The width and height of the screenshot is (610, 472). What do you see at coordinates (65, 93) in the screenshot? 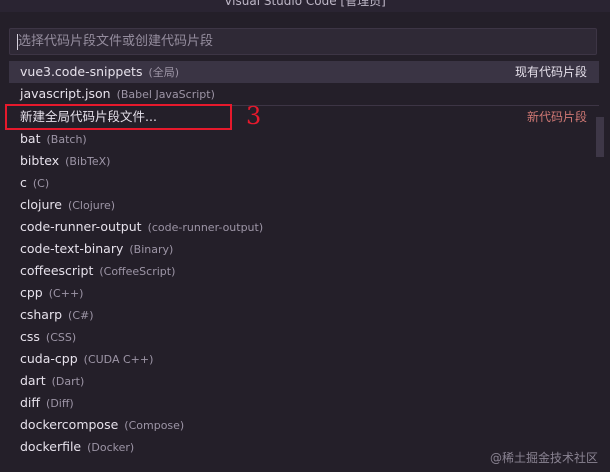
I see `item-label: javascript.json` at bounding box center [65, 93].